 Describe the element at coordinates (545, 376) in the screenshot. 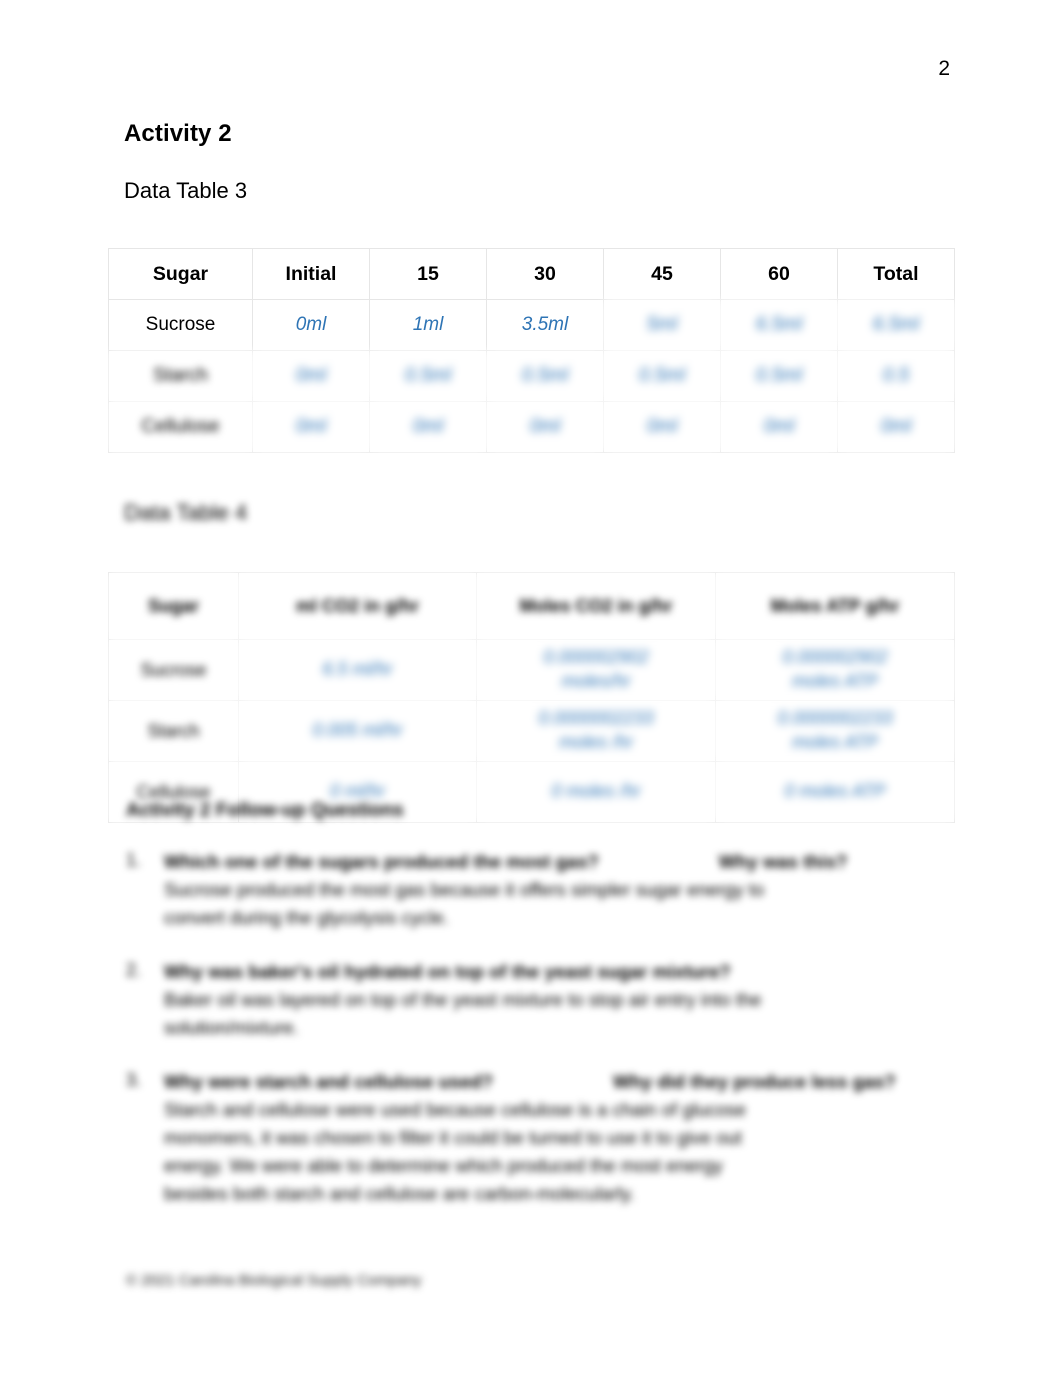

I see `cell-starch-30: 0.5ml` at that location.